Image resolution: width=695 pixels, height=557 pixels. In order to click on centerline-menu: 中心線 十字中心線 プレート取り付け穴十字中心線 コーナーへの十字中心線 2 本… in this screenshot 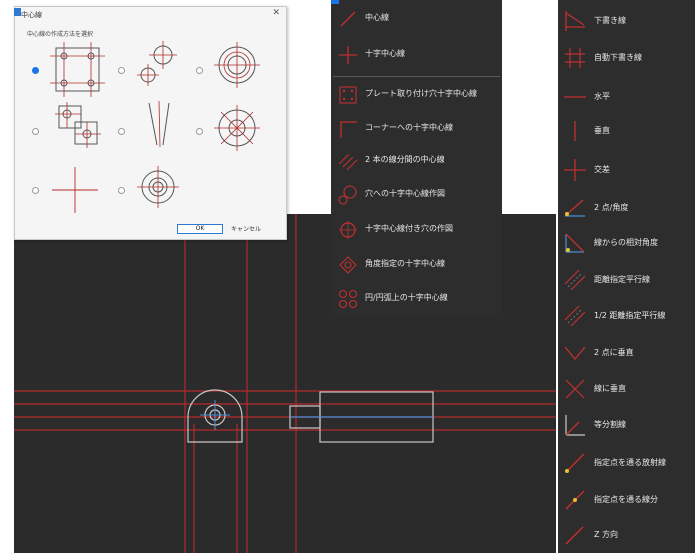, I will do `click(416, 157)`.